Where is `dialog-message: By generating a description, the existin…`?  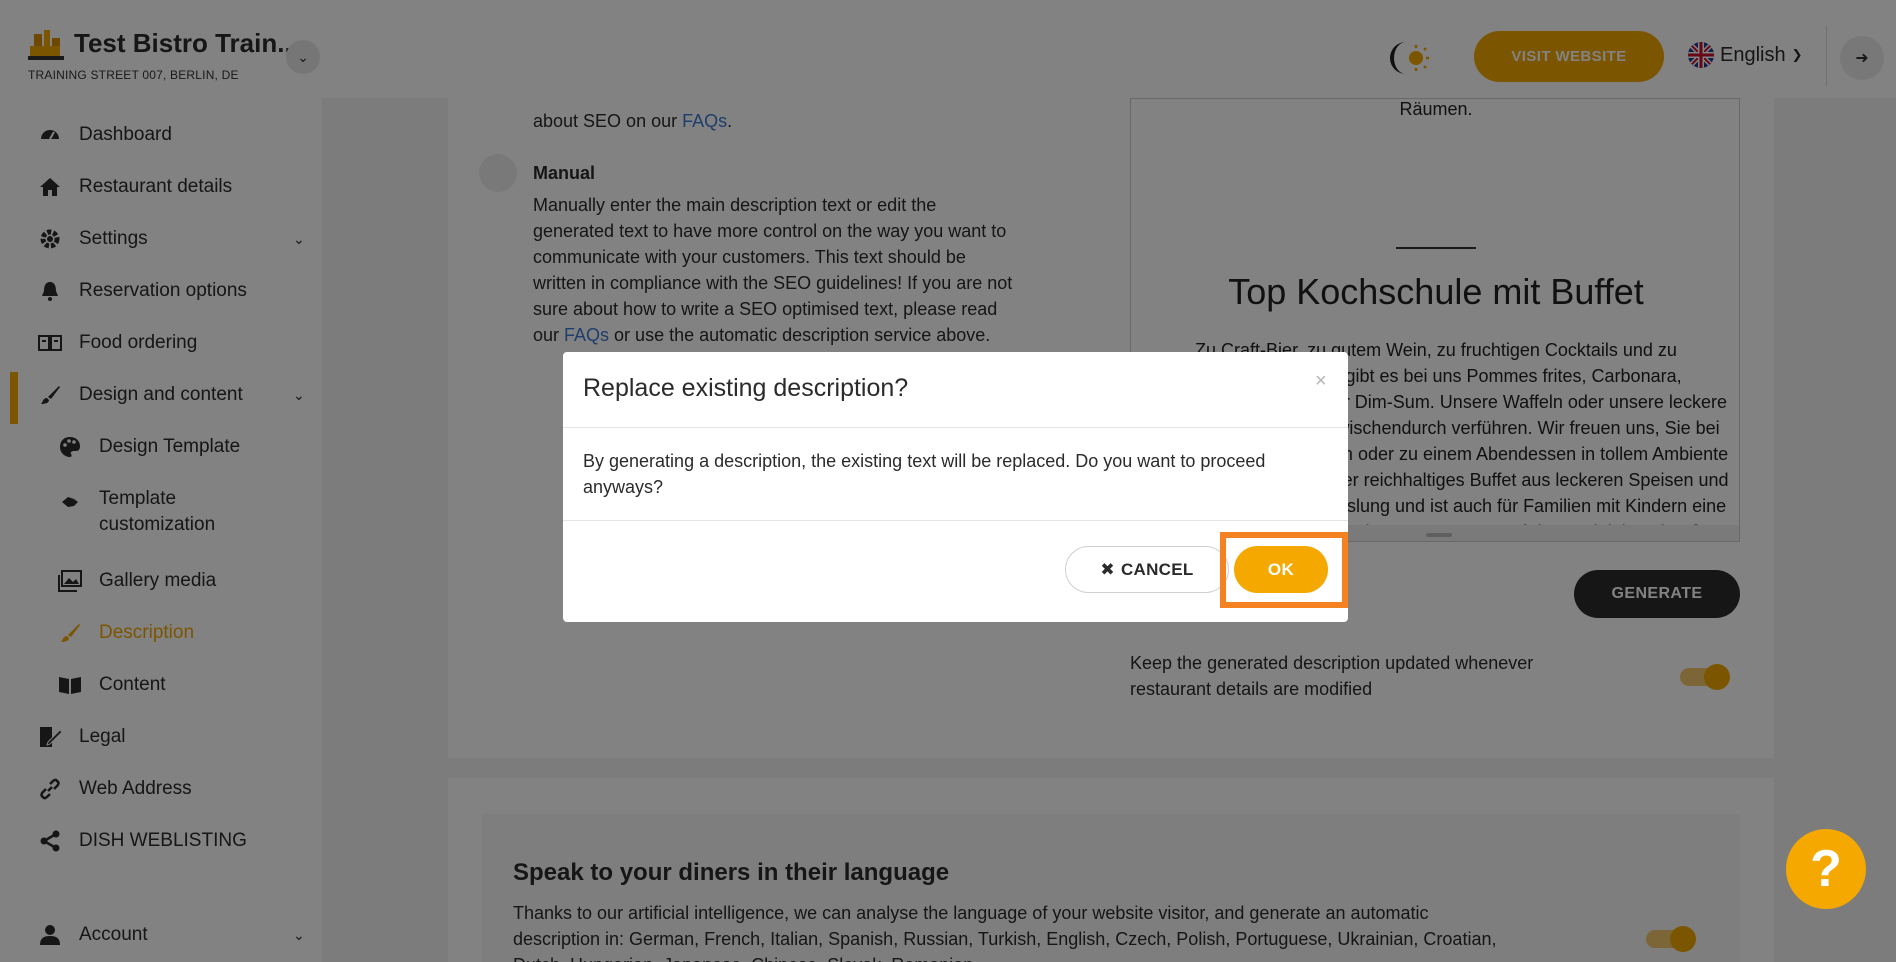 dialog-message: By generating a description, the existin… is located at coordinates (924, 474).